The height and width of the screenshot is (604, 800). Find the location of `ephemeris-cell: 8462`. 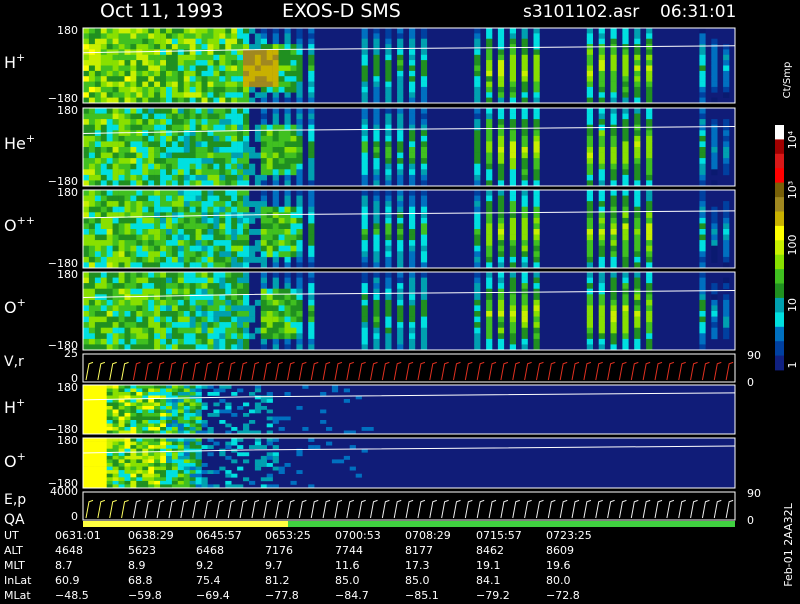

ephemeris-cell: 8462 is located at coordinates (490, 550).